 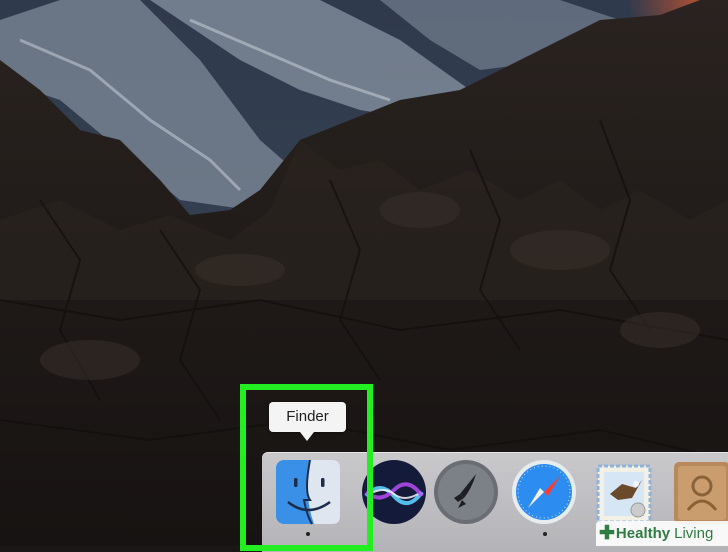 I want to click on dock-item-mail, so click(x=626, y=492).